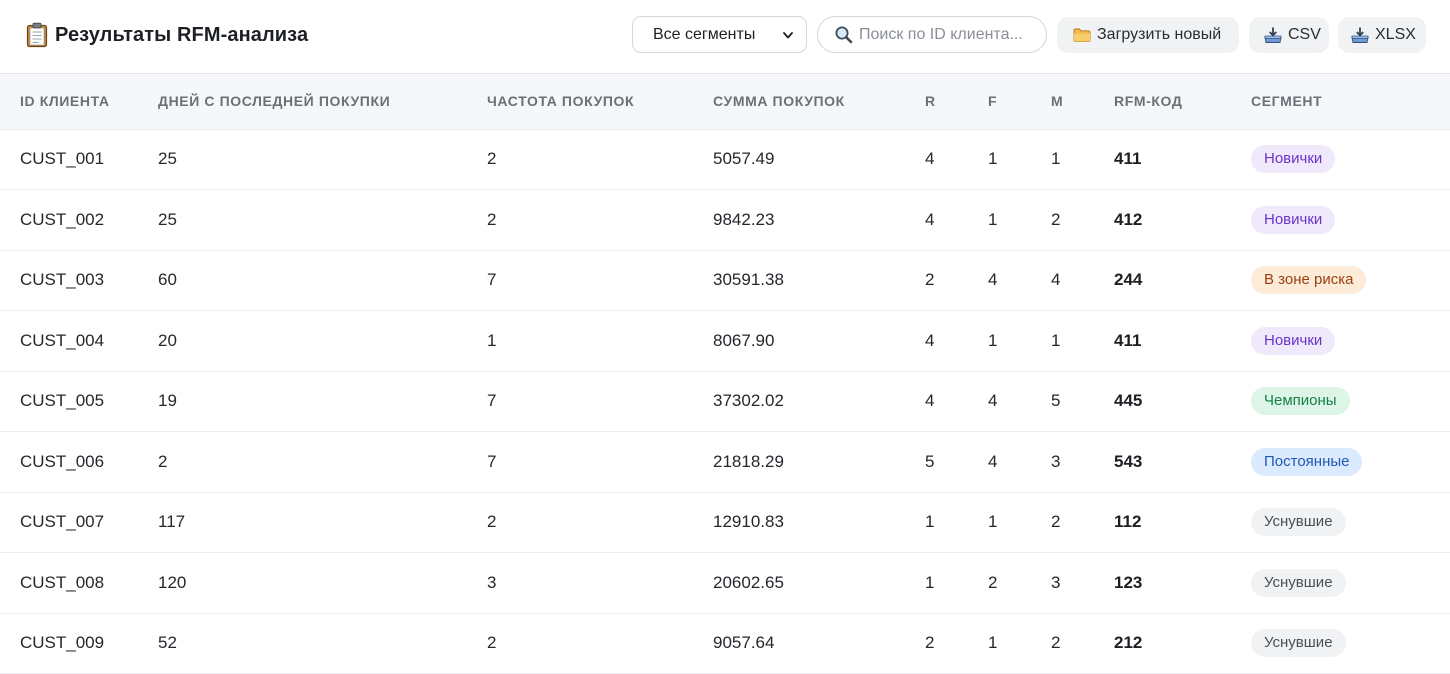 Image resolution: width=1450 pixels, height=674 pixels. What do you see at coordinates (819, 643) in the screenshot?
I see `cell-purchase-sum: 9057.64` at bounding box center [819, 643].